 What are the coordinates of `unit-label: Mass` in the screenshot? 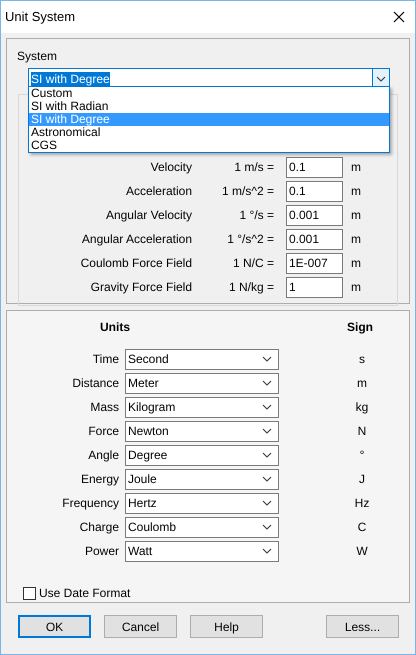 It's located at (104, 407).